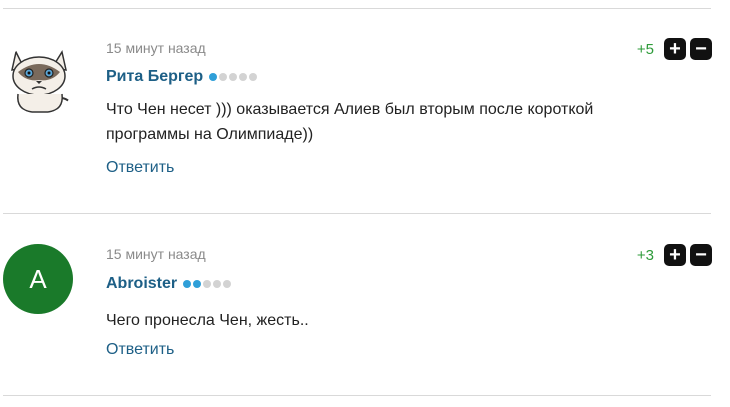 Image resolution: width=730 pixels, height=407 pixels. Describe the element at coordinates (207, 320) in the screenshot. I see `comment-text: Чего пронесла Чен, жесть..` at that location.